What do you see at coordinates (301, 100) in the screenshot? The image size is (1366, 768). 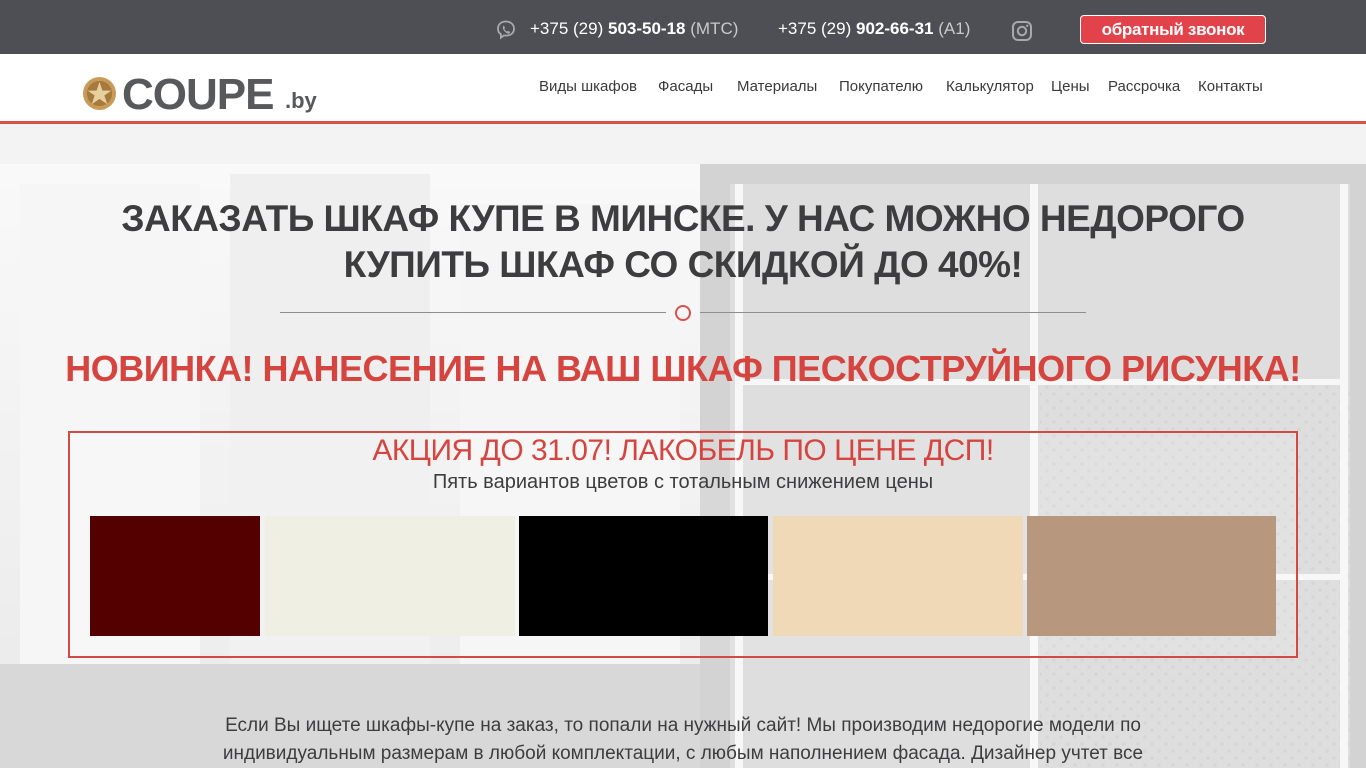 I see `logo-tld: .by` at bounding box center [301, 100].